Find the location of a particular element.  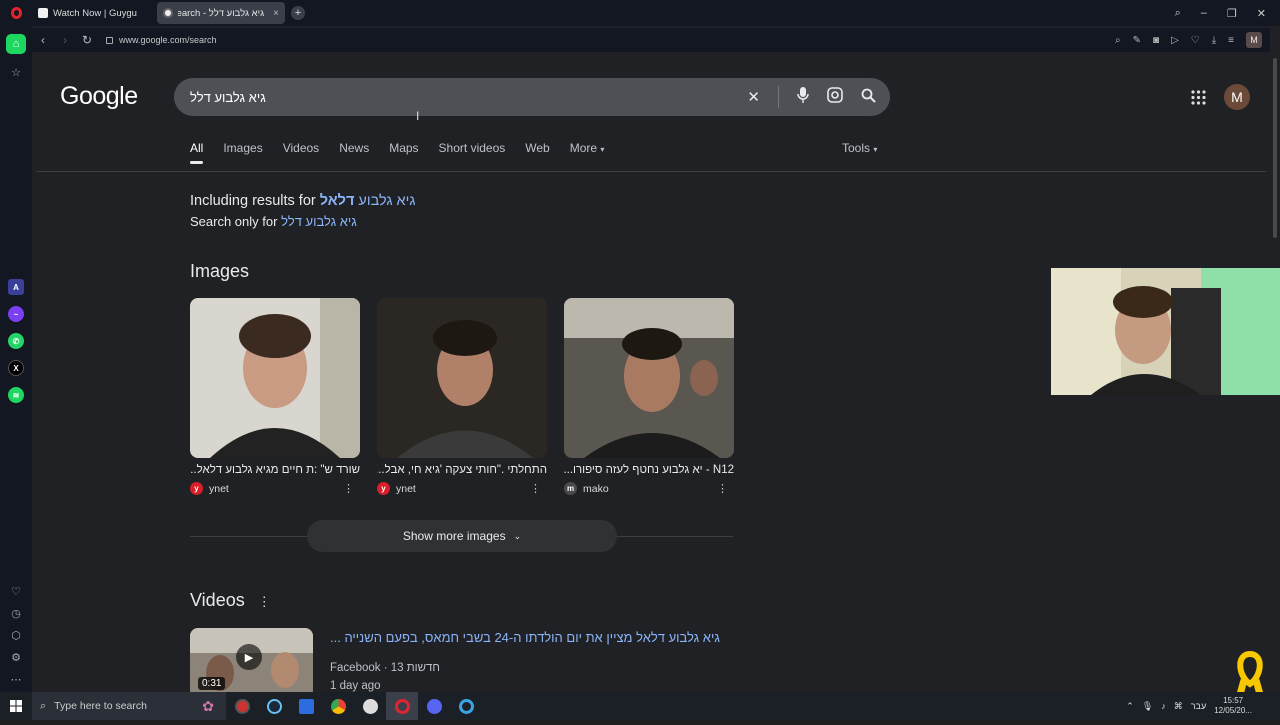

download-icon: ⤓ is located at coordinates (1214, 40).